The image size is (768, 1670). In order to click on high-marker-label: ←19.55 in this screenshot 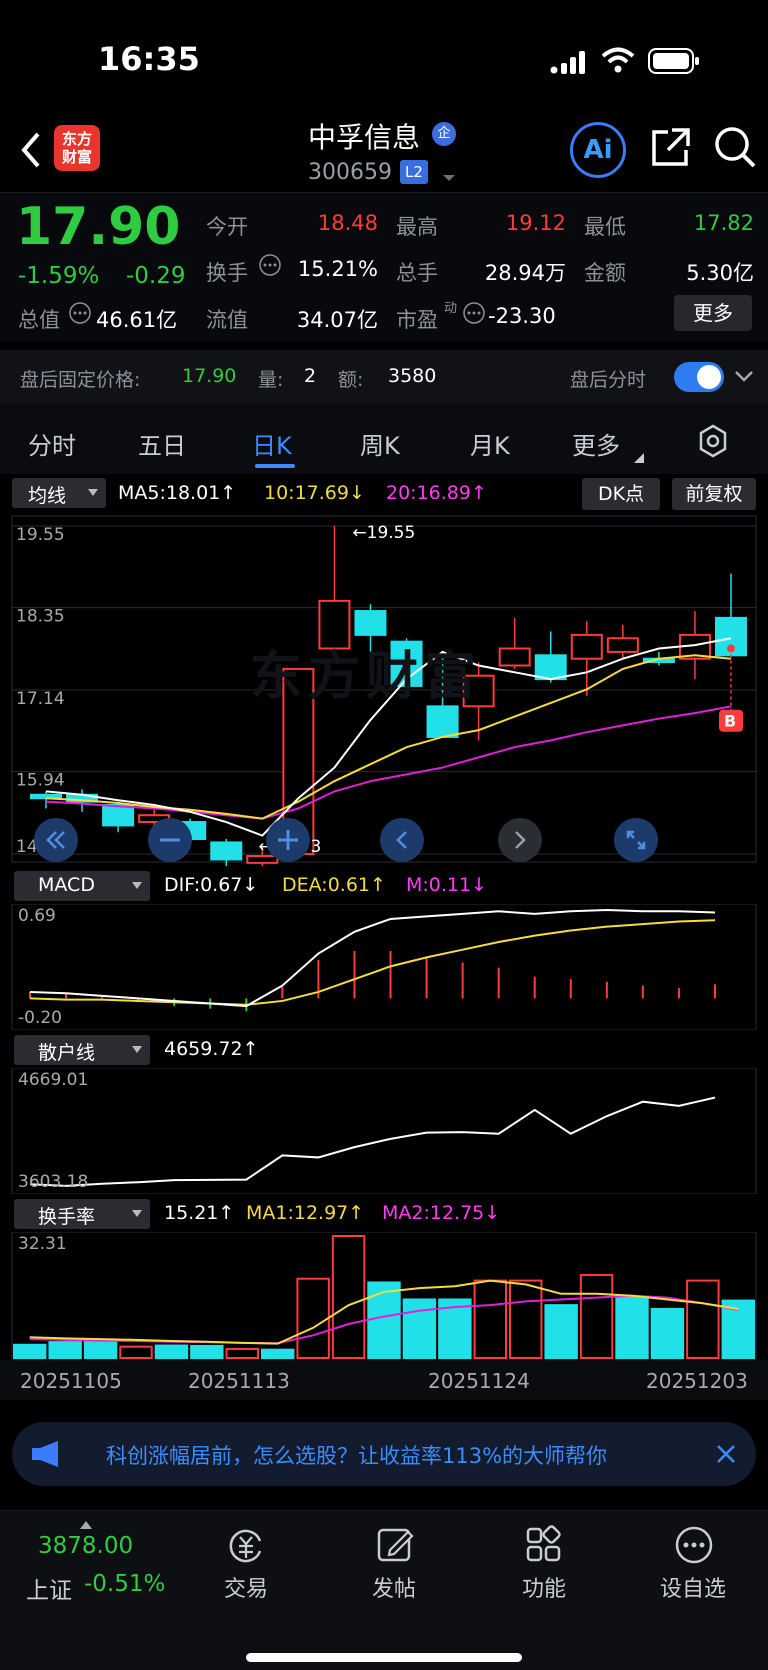, I will do `click(383, 533)`.